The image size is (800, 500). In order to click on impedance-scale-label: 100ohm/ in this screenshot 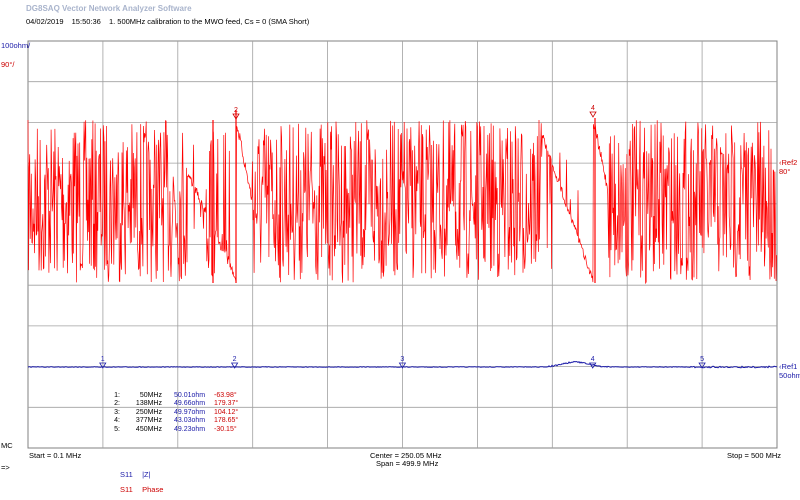, I will do `click(16, 45)`.